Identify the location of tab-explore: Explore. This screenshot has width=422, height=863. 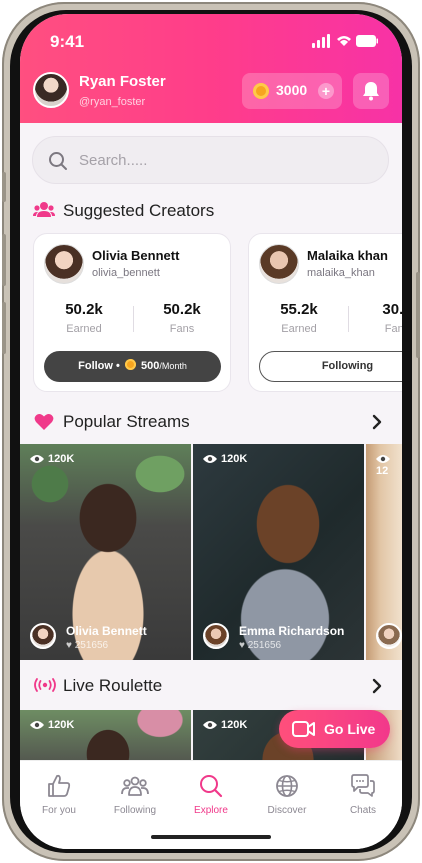
(211, 794).